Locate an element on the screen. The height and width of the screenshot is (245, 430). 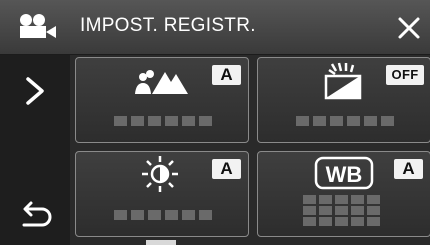
chevron-right-icon is located at coordinates (35, 91).